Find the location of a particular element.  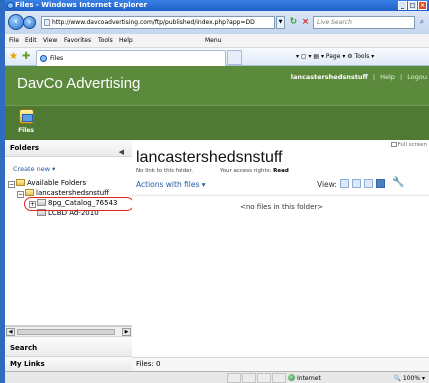

menu-help: Help is located at coordinates (126, 41).